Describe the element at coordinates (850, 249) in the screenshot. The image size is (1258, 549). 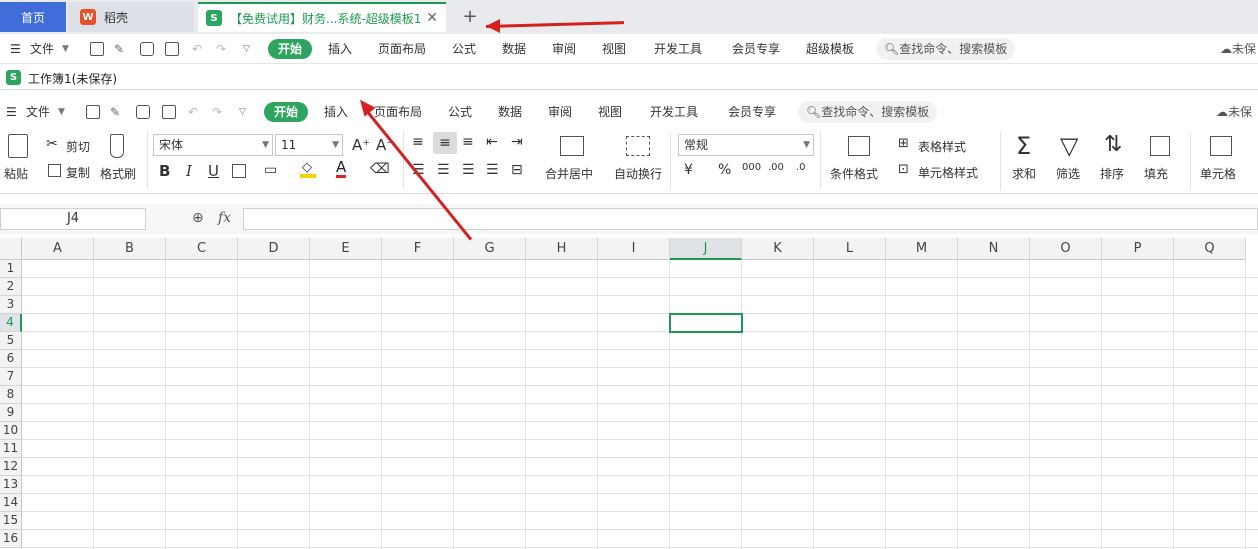
I see `column-header-l: L` at that location.